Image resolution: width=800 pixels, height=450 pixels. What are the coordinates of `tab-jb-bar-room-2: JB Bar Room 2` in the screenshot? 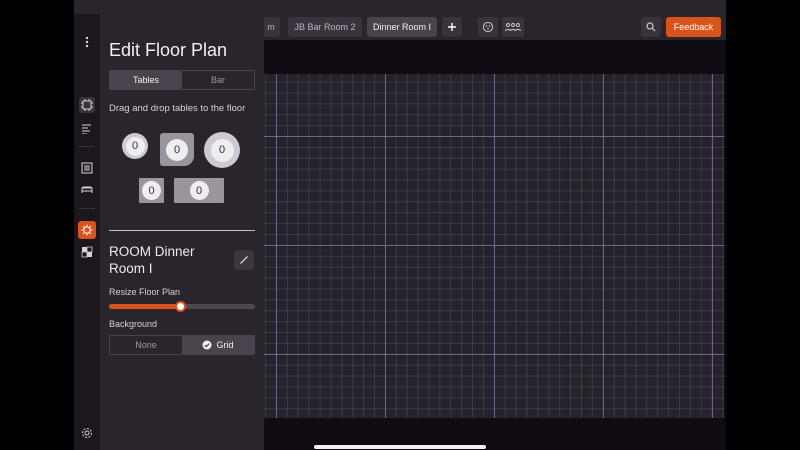 It's located at (325, 27).